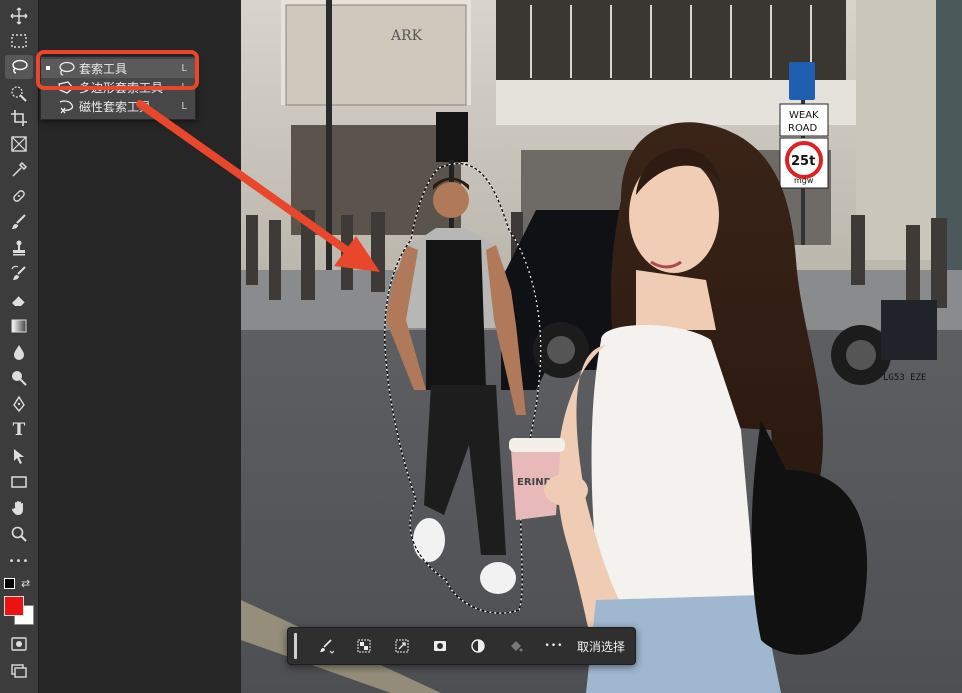  I want to click on zoom-tool-button, so click(19, 534).